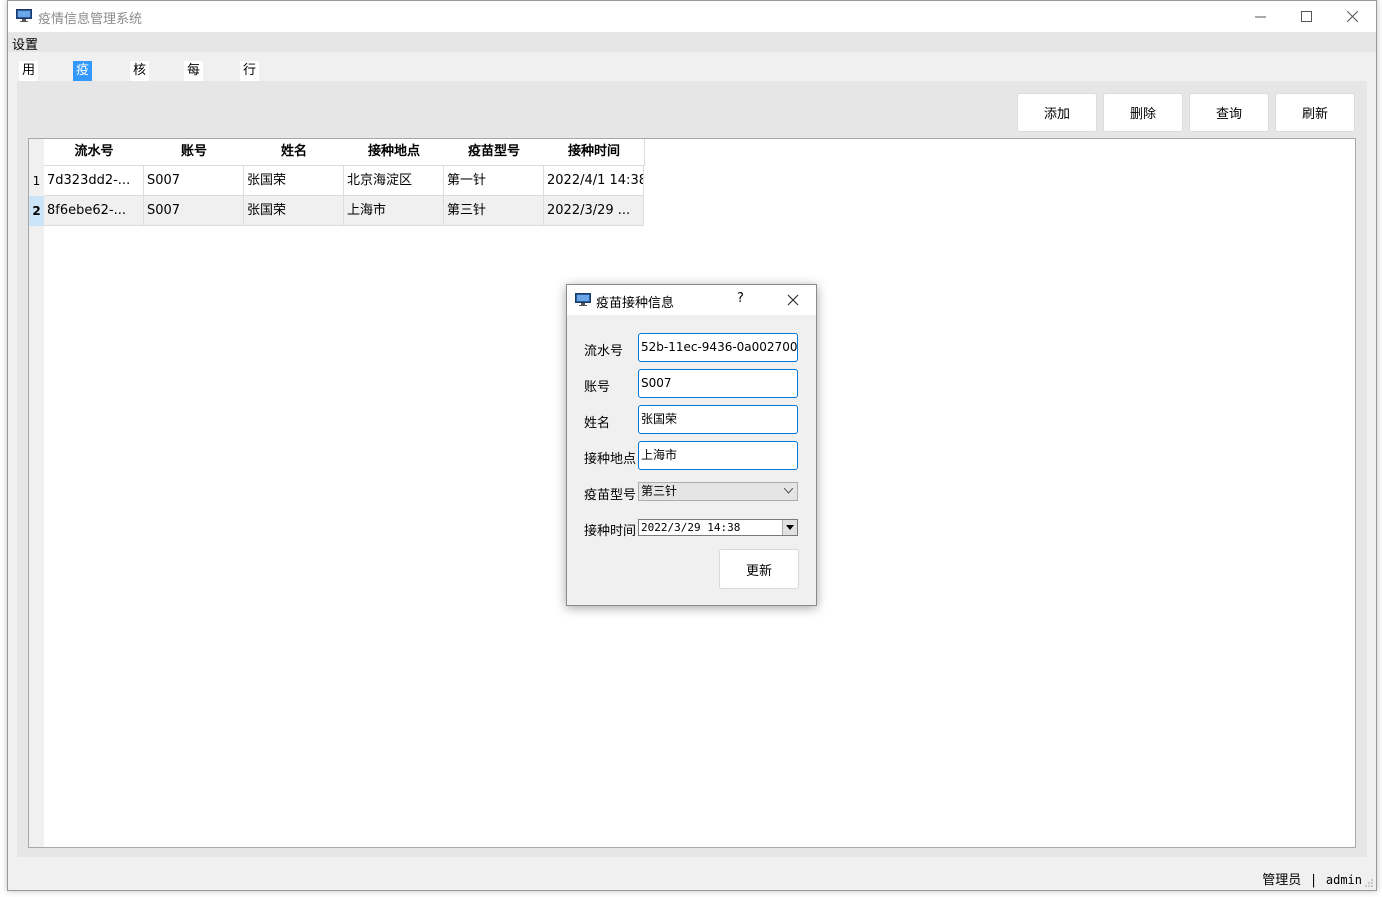 The image size is (1382, 897). Describe the element at coordinates (36, 493) in the screenshot. I see `row-header-column` at that location.